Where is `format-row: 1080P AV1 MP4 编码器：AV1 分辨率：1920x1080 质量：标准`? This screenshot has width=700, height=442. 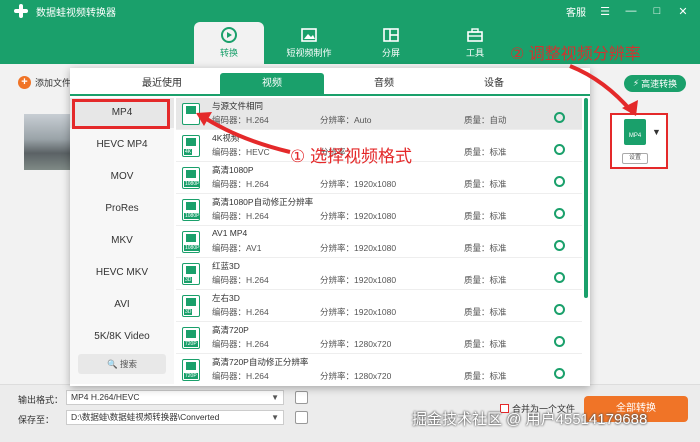 format-row: 1080P AV1 MP4 编码器：AV1 分辨率：1920x1080 质量：标准 is located at coordinates (379, 242).